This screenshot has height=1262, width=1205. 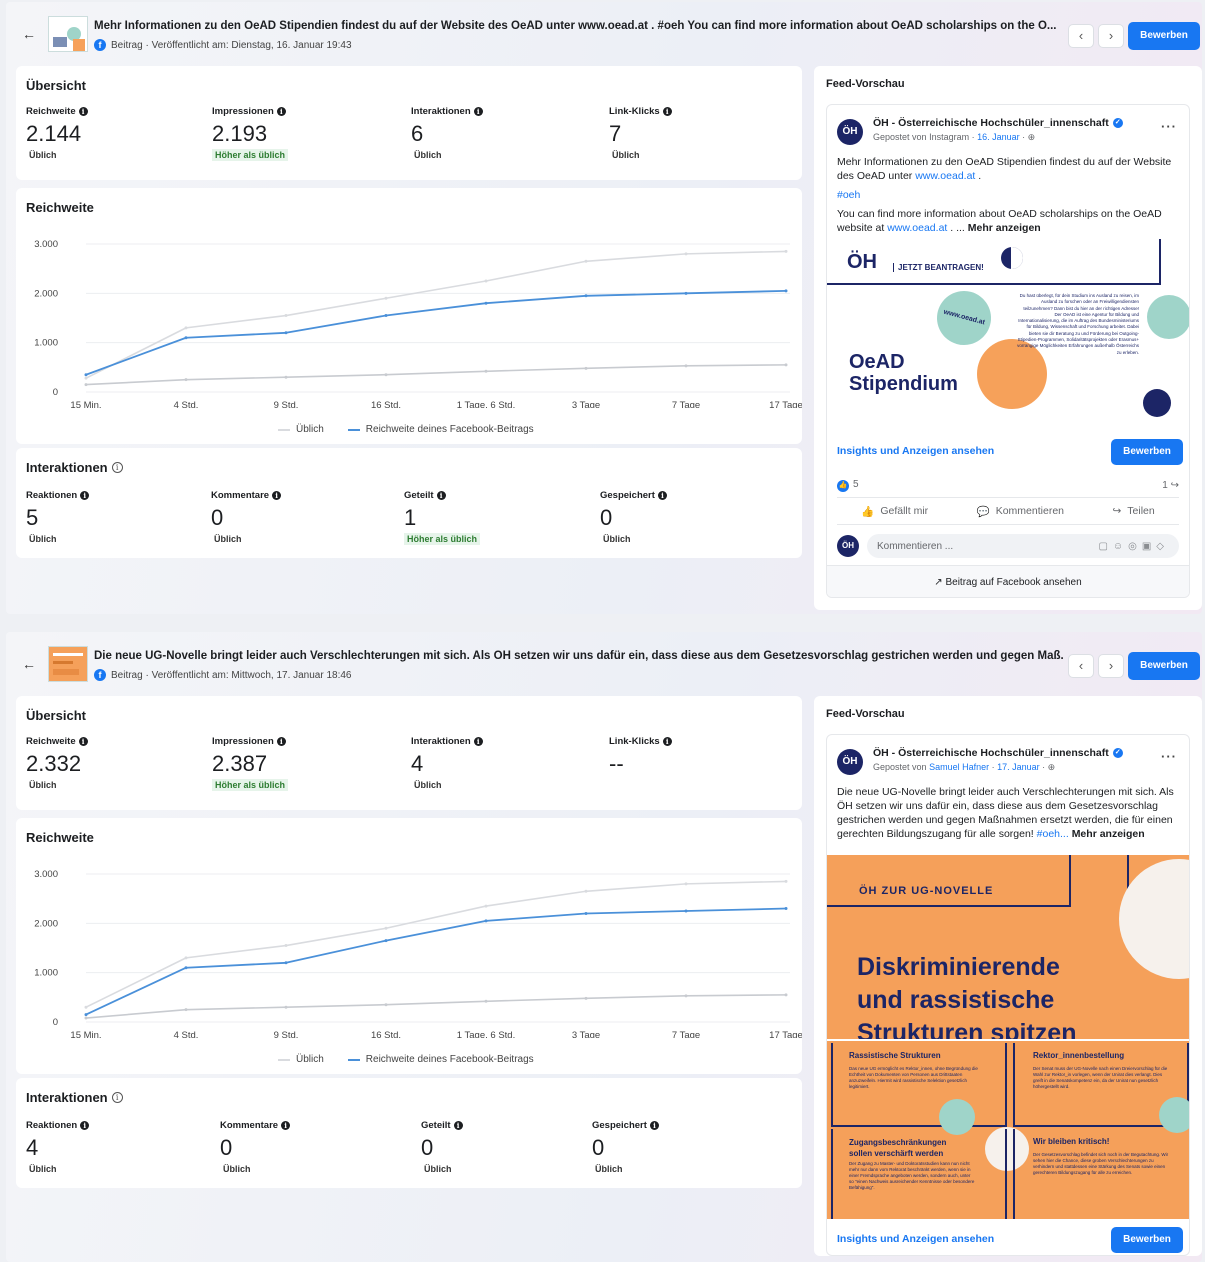 What do you see at coordinates (998, 137) in the screenshot?
I see `post-date: 16. Januar` at bounding box center [998, 137].